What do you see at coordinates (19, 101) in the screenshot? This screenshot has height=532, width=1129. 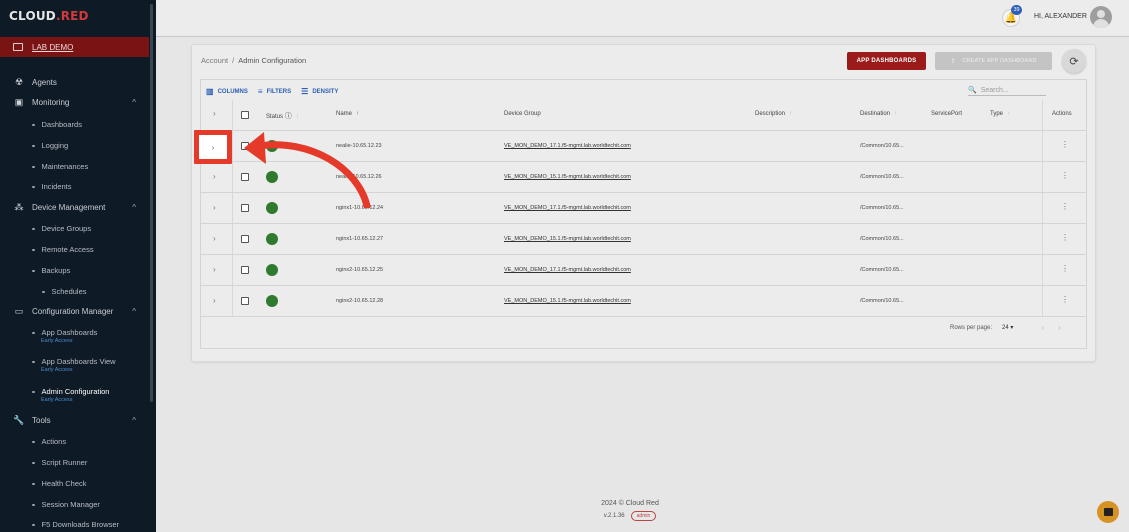 I see `monitoring-icon: ▣` at bounding box center [19, 101].